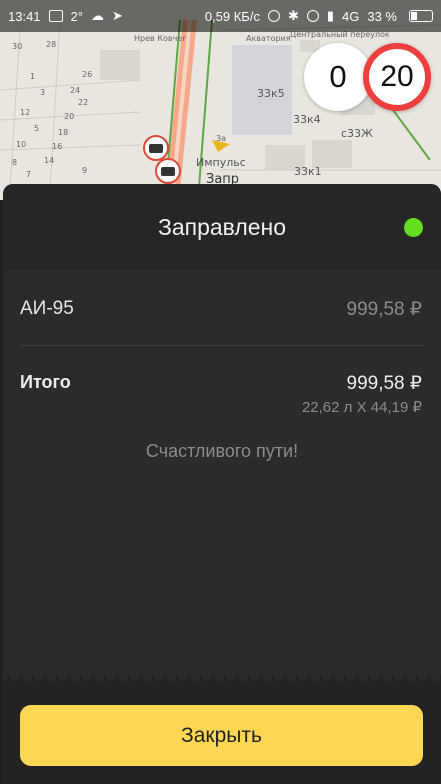 The width and height of the screenshot is (441, 784). I want to click on battery-percent: 33 %, so click(382, 16).